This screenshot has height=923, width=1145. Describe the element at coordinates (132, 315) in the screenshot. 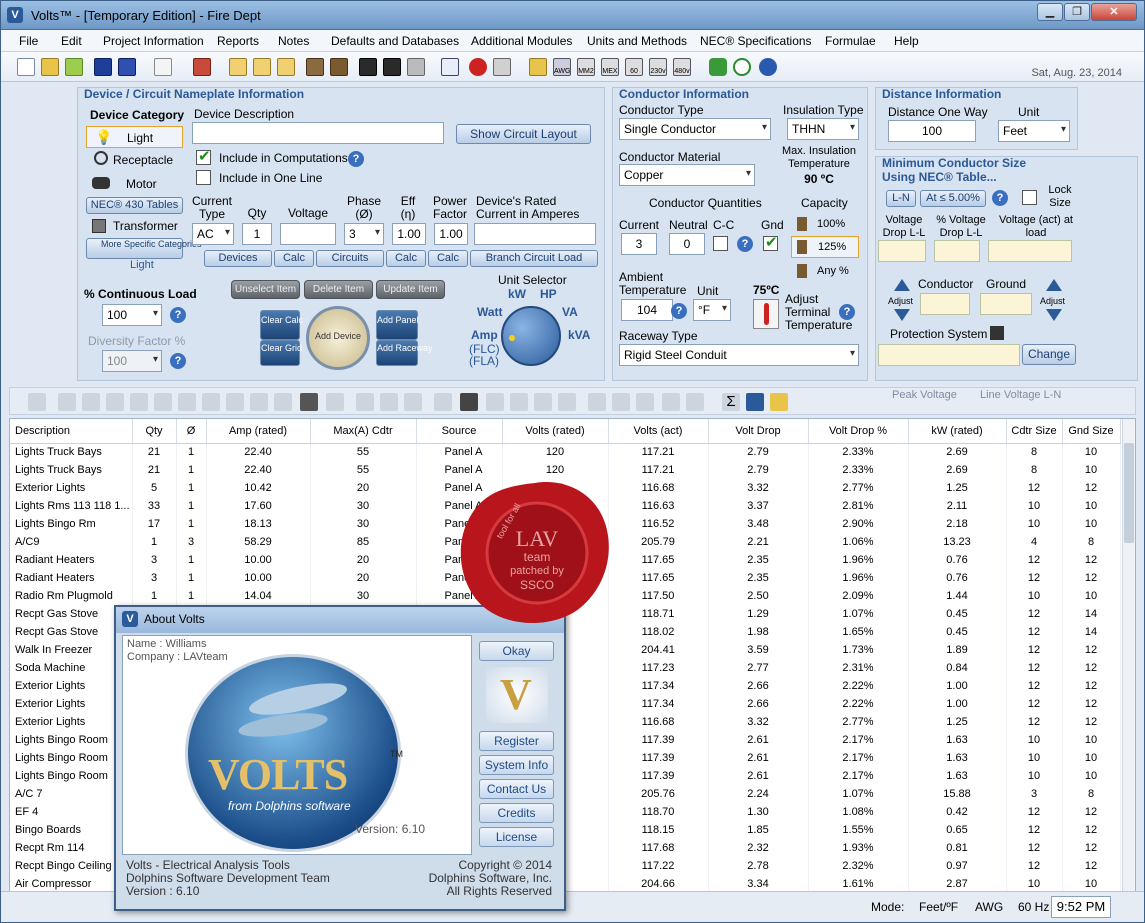

I see `continuous-load-select: 100` at that location.